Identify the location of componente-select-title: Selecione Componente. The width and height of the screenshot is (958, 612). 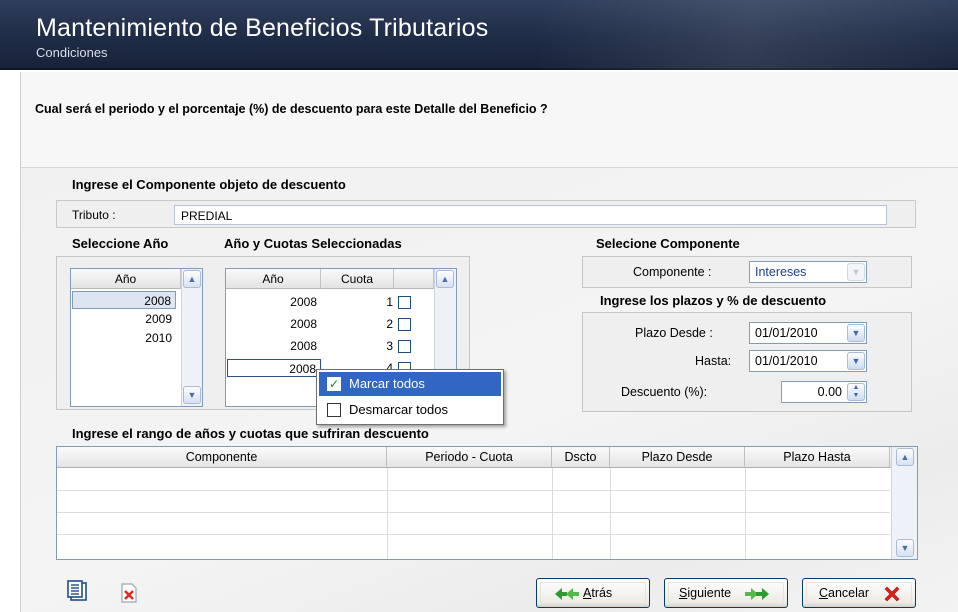
(668, 243).